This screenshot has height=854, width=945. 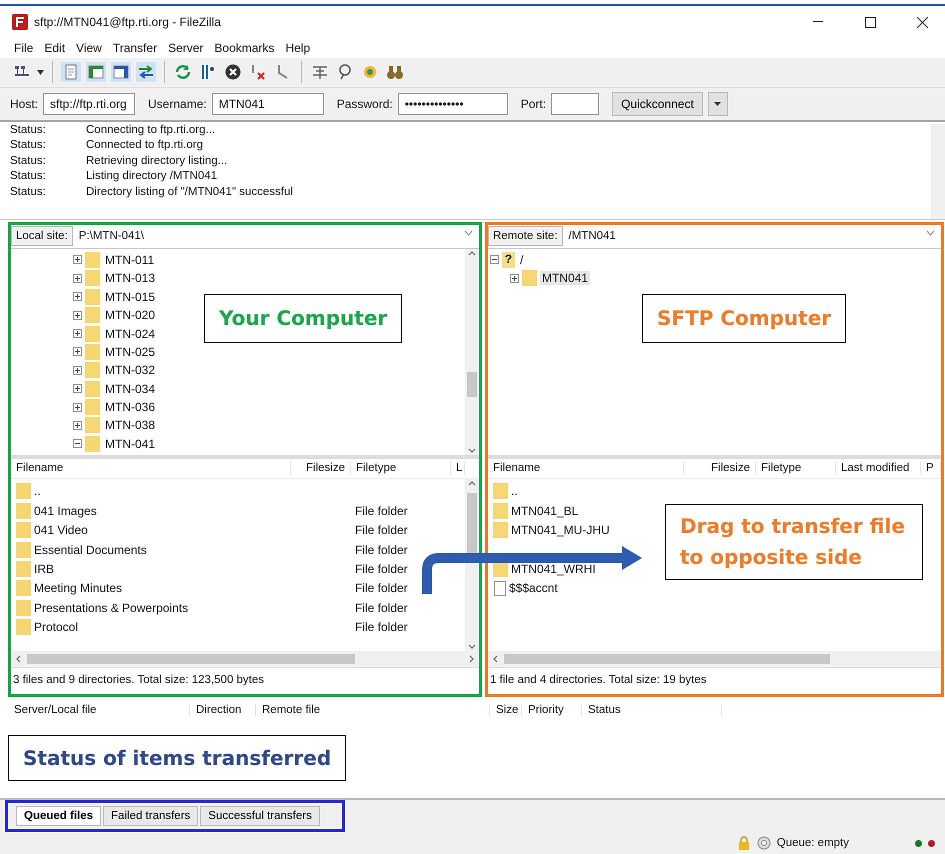 I want to click on menu-item: Edit, so click(x=55, y=47).